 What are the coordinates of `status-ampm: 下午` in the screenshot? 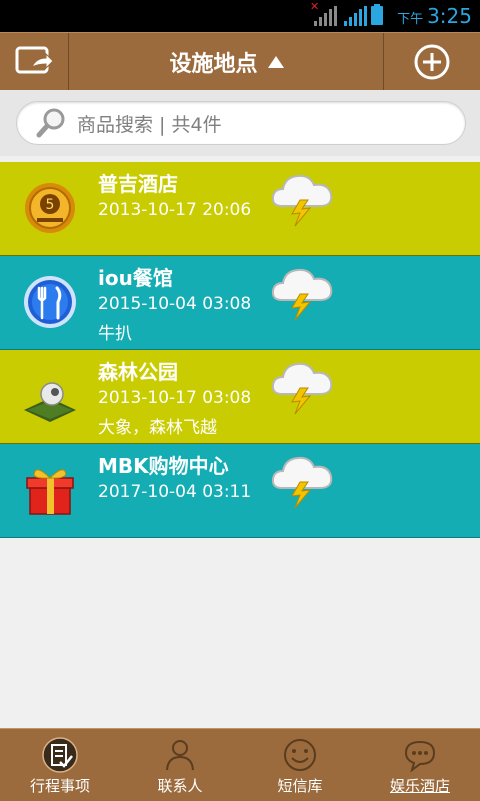 It's located at (410, 19).